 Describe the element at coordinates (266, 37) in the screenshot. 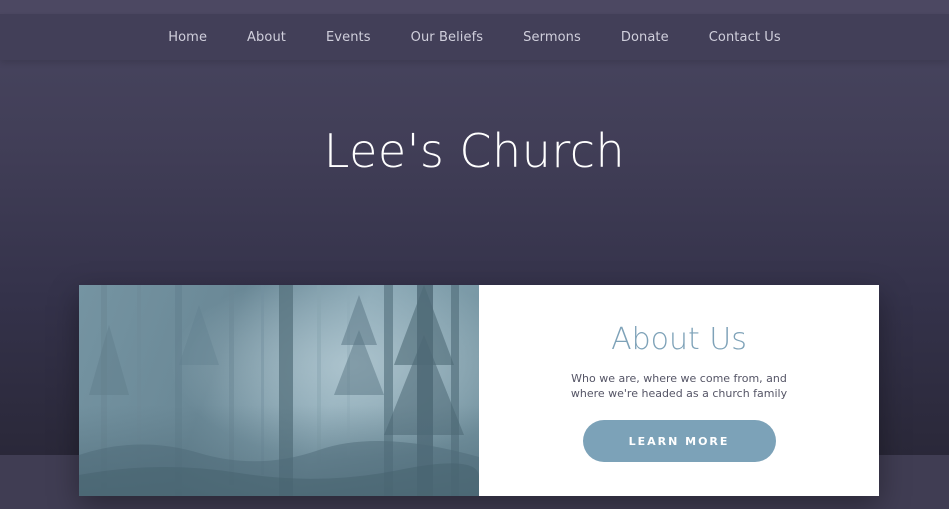

I see `nav-item-about: About` at that location.